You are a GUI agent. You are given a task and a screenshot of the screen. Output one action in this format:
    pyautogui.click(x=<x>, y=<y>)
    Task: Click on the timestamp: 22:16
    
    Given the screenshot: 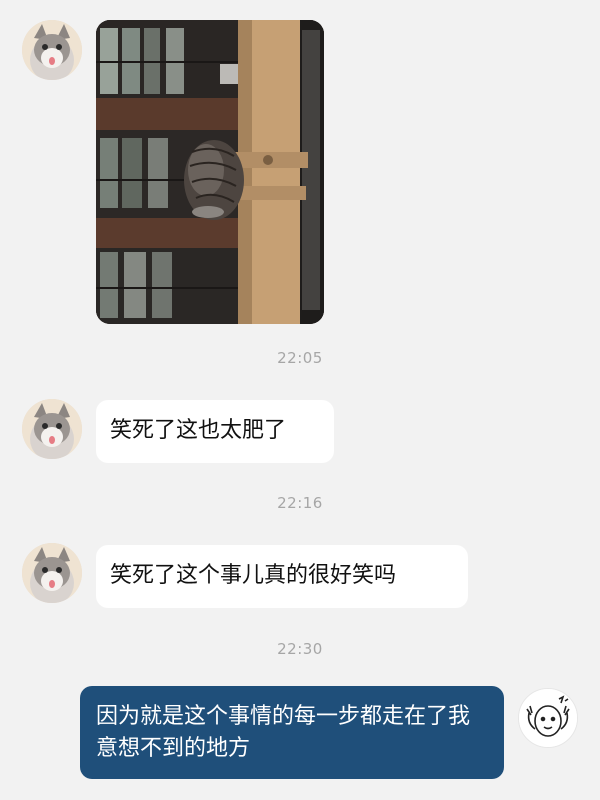 What is the action you would take?
    pyautogui.click(x=300, y=503)
    